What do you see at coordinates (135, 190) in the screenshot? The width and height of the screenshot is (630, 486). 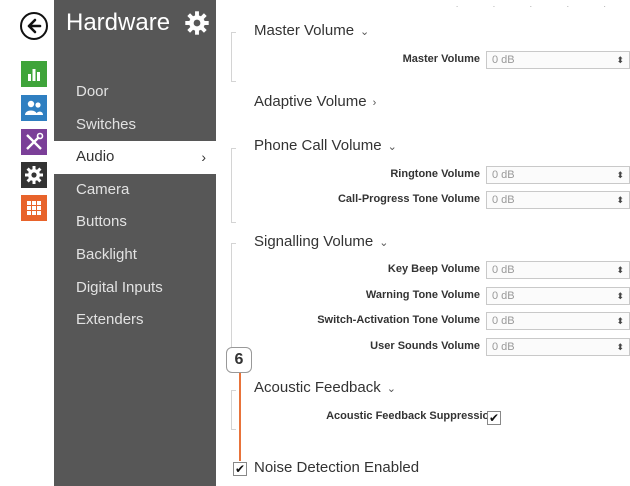 I see `sidebar-item-camera: Camera` at bounding box center [135, 190].